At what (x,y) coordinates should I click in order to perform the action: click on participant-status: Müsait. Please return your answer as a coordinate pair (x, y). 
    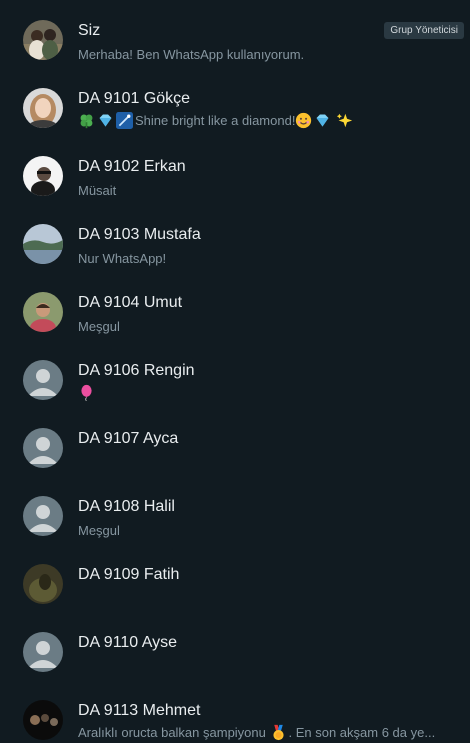
    Looking at the image, I should click on (97, 190).